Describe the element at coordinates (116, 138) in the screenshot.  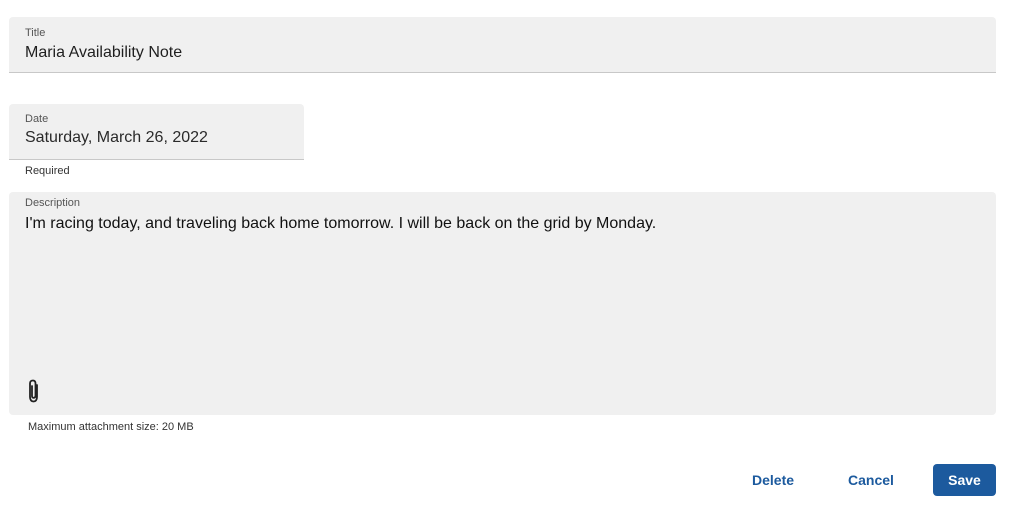
I see `date-field-value: Saturday, March 26, 2022` at that location.